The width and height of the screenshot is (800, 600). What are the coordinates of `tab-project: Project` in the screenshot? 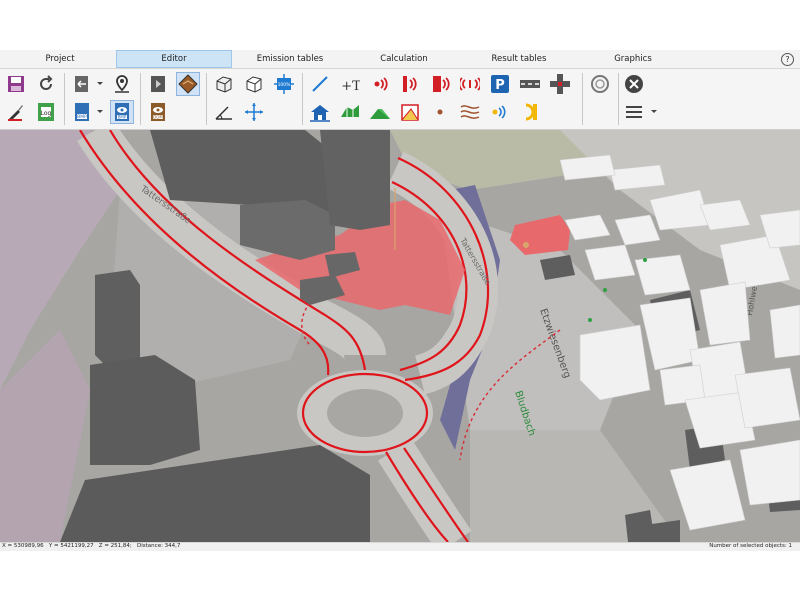 It's located at (60, 59).